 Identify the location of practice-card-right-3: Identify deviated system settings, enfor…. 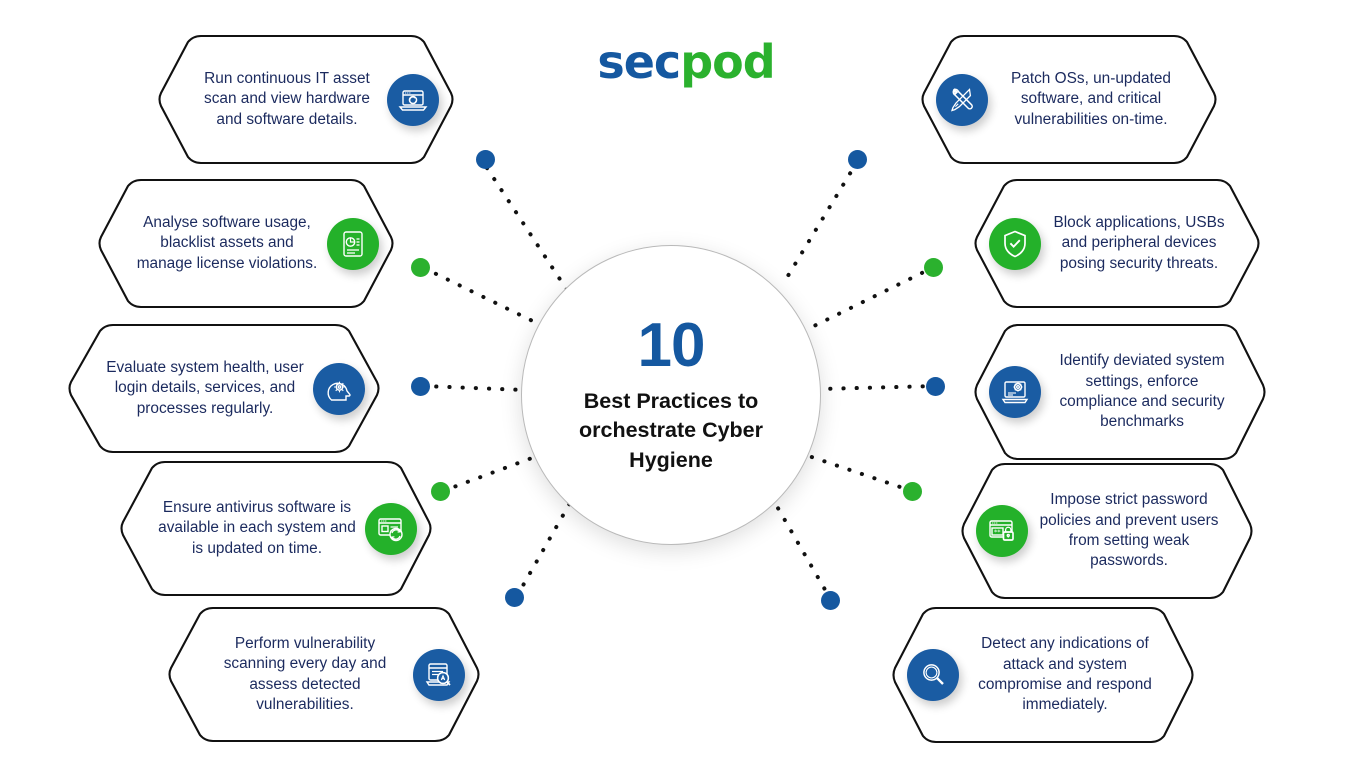
(1120, 392).